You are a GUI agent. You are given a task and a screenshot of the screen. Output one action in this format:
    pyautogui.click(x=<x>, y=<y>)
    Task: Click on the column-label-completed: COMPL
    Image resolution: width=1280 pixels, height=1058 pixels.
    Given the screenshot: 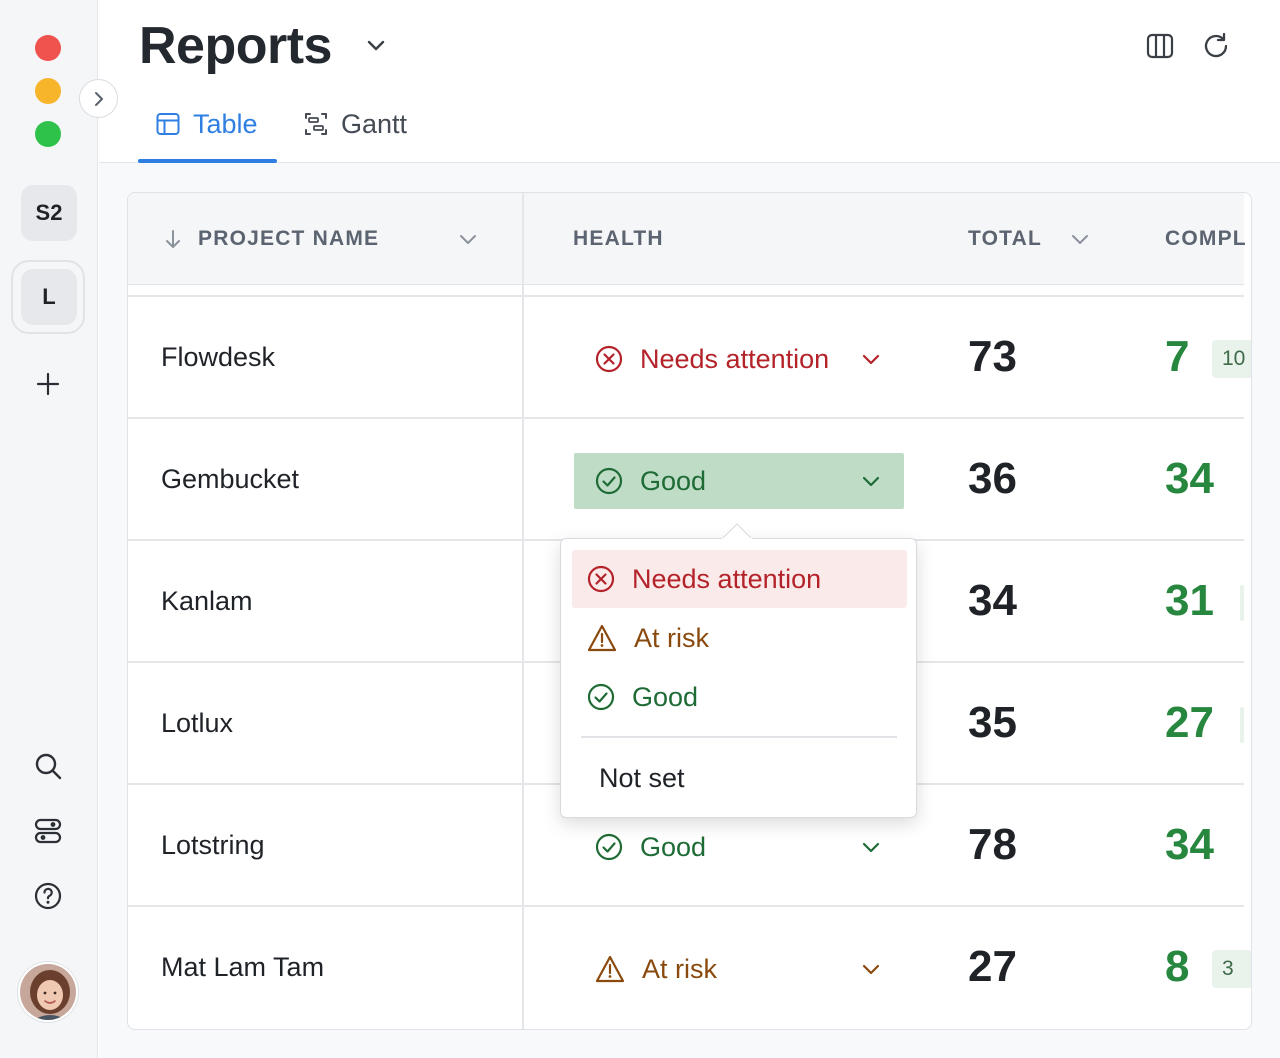 What is the action you would take?
    pyautogui.click(x=1206, y=238)
    